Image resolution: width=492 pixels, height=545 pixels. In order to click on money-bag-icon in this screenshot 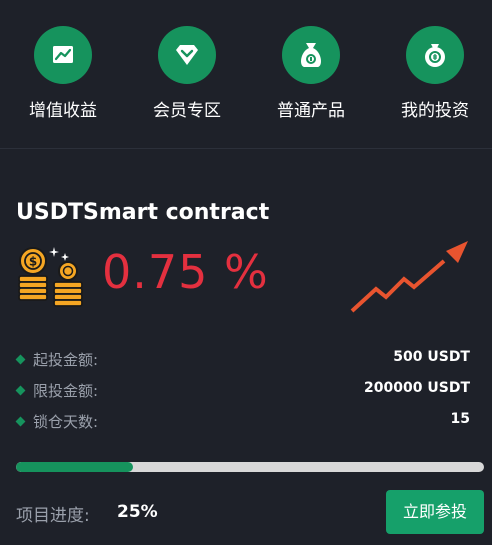, I will do `click(311, 55)`.